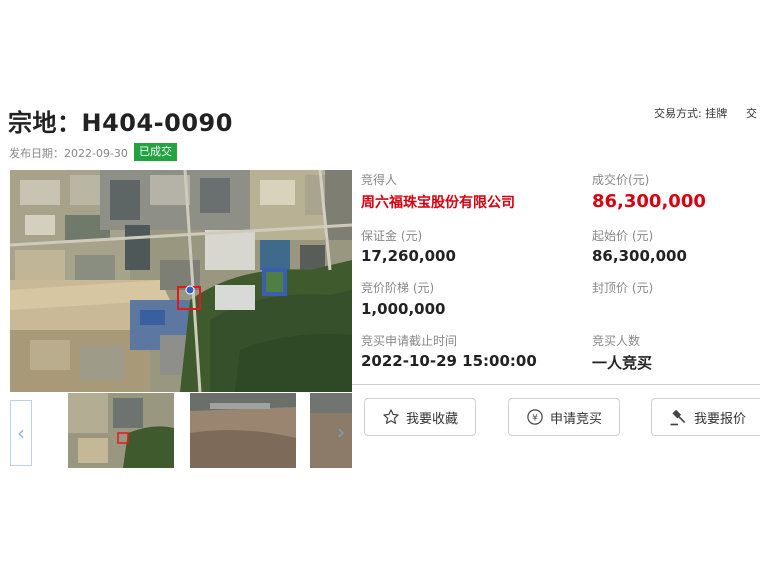 Image resolution: width=760 pixels, height=565 pixels. Describe the element at coordinates (398, 288) in the screenshot. I see `increment-label: 竞价阶梯 (元)` at that location.